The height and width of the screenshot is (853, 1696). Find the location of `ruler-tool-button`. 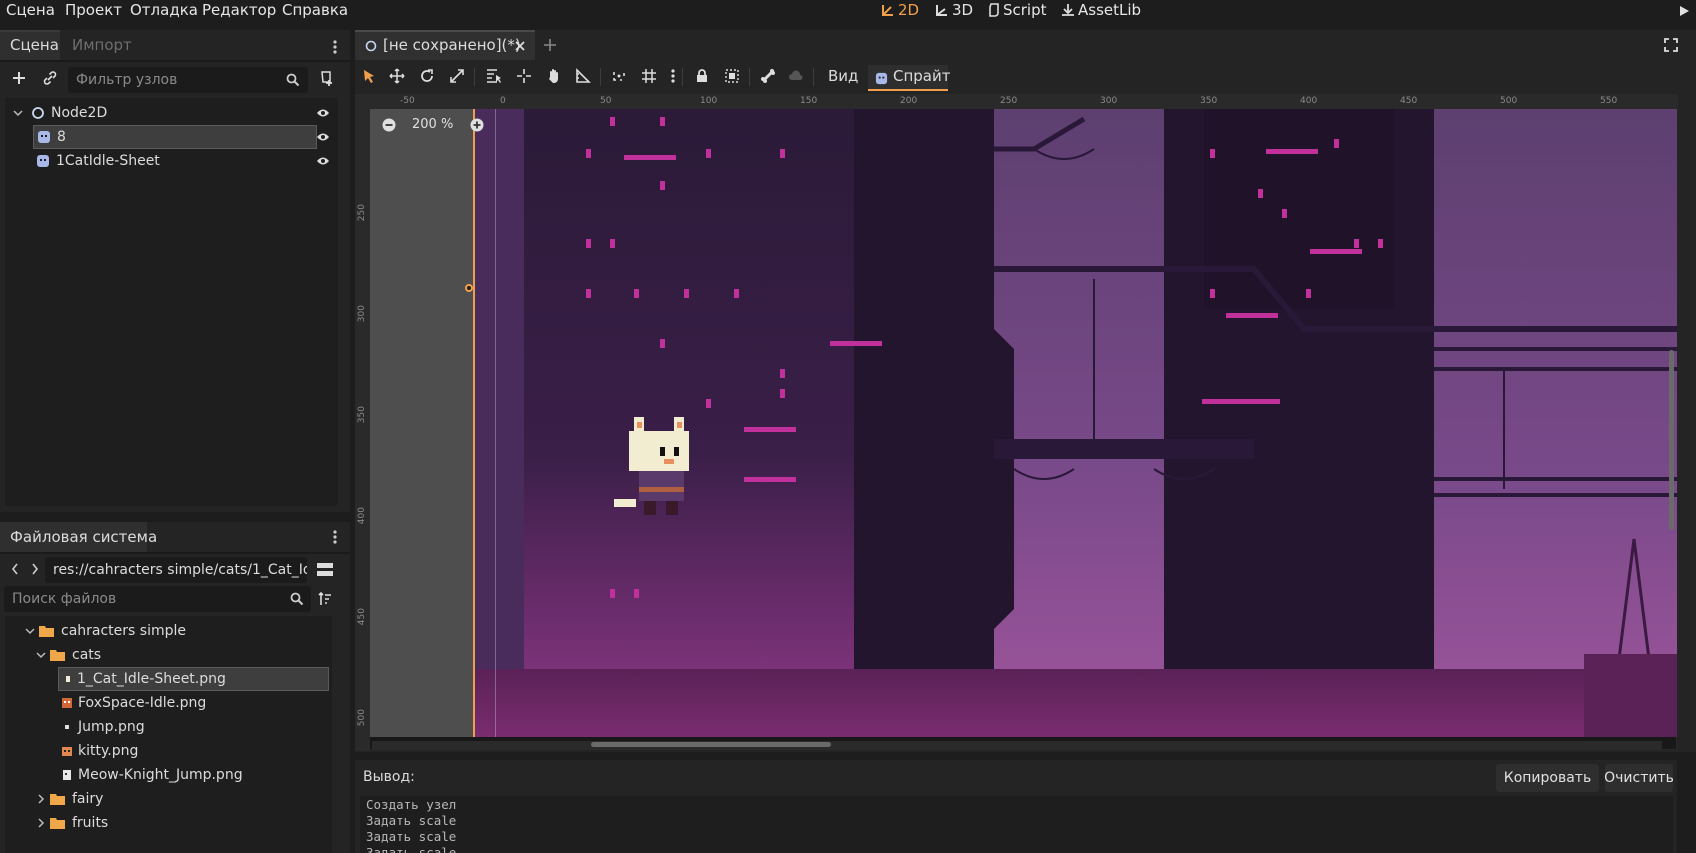

ruler-tool-button is located at coordinates (583, 76).